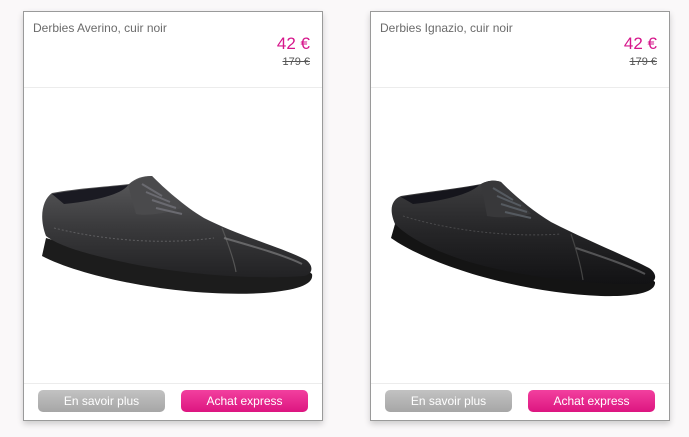 This screenshot has height=437, width=689. What do you see at coordinates (108, 28) in the screenshot?
I see `product-name: Derbies Averino, cuir noir` at bounding box center [108, 28].